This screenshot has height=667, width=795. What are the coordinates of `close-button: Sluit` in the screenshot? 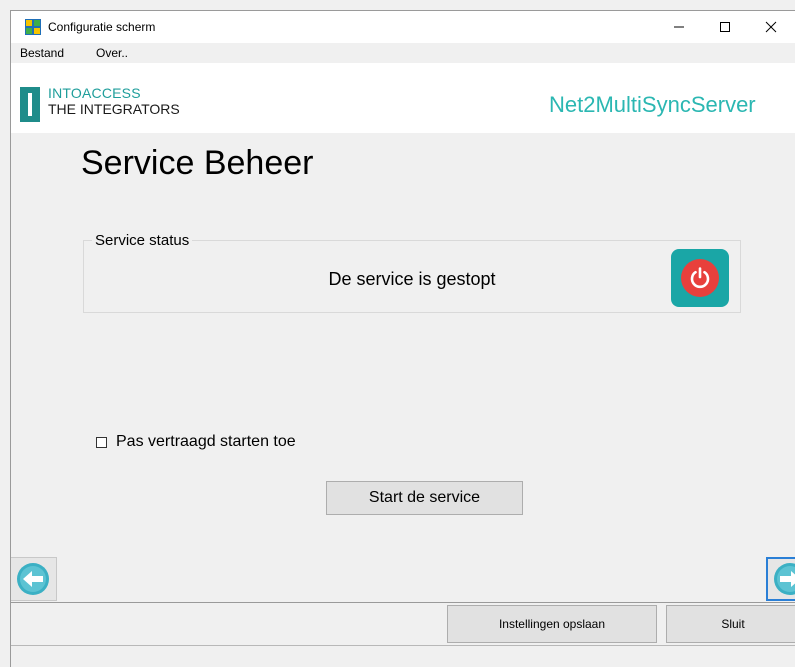 It's located at (730, 624).